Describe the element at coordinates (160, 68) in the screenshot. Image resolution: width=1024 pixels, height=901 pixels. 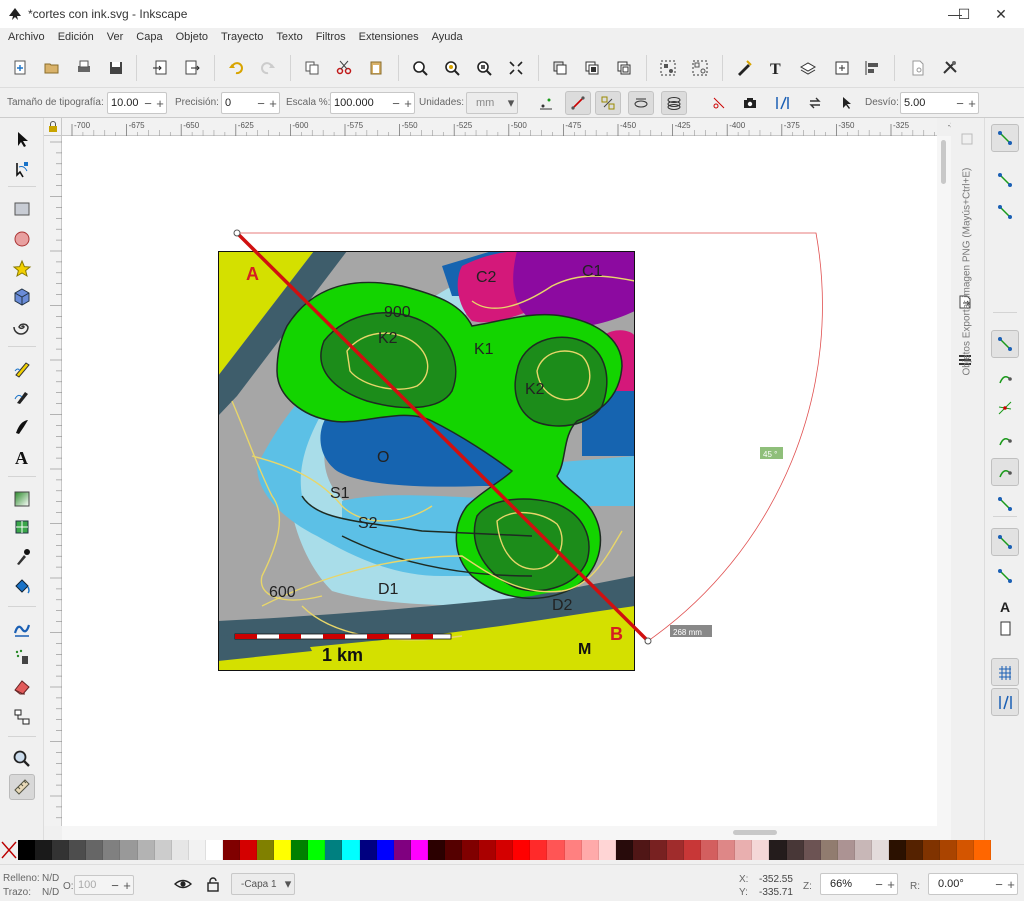
I see `import-button` at that location.